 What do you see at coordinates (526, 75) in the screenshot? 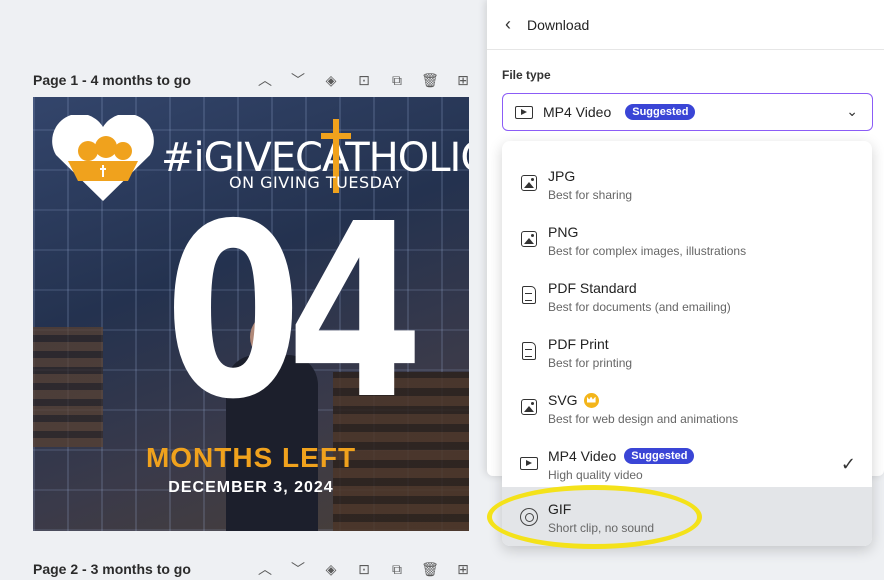
I see `file-type-label: File type` at bounding box center [526, 75].